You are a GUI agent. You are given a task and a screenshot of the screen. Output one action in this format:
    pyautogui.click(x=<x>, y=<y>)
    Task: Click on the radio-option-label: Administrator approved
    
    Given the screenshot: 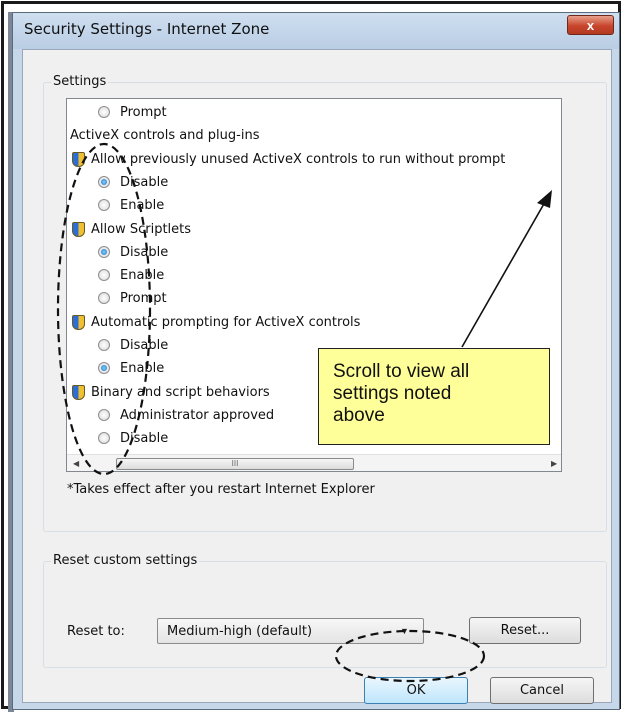 What is the action you would take?
    pyautogui.click(x=197, y=415)
    